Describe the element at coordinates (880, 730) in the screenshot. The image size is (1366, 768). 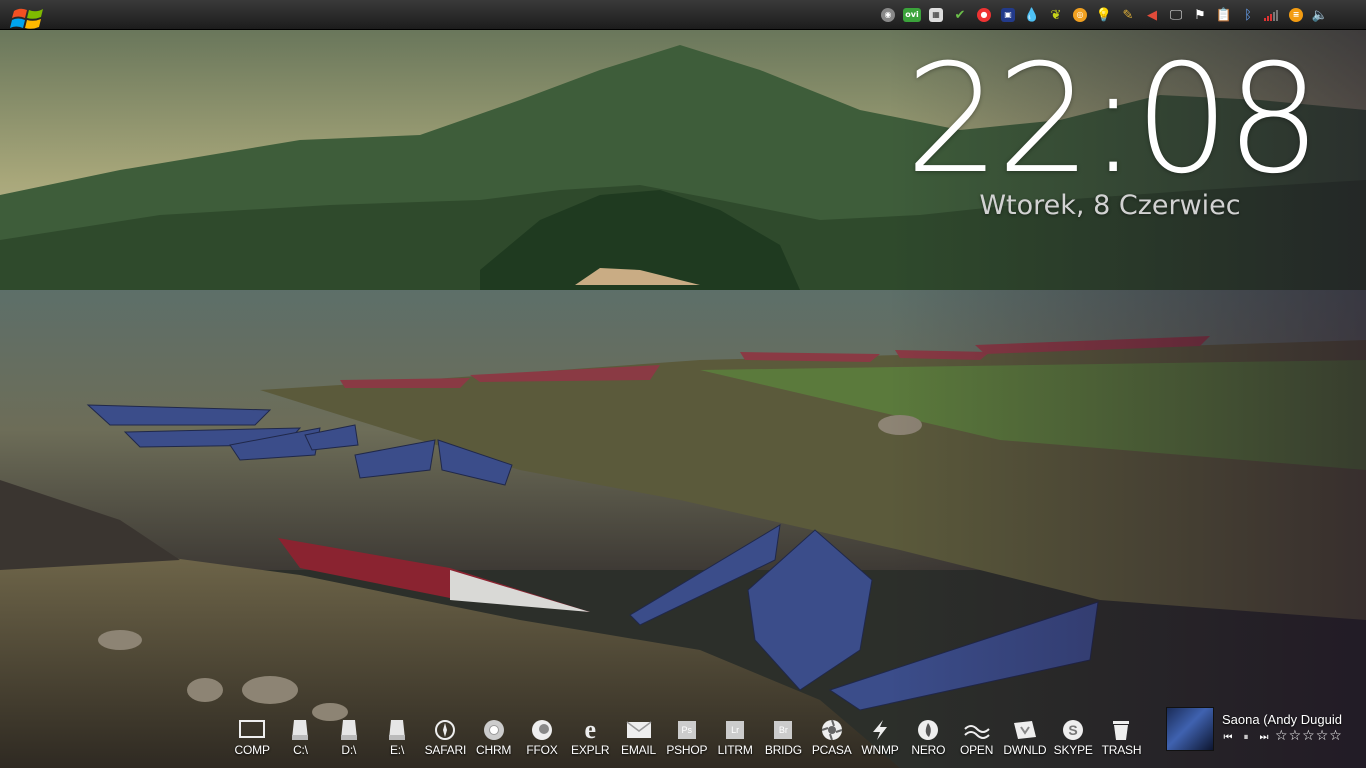
I see `lightning-icon` at that location.